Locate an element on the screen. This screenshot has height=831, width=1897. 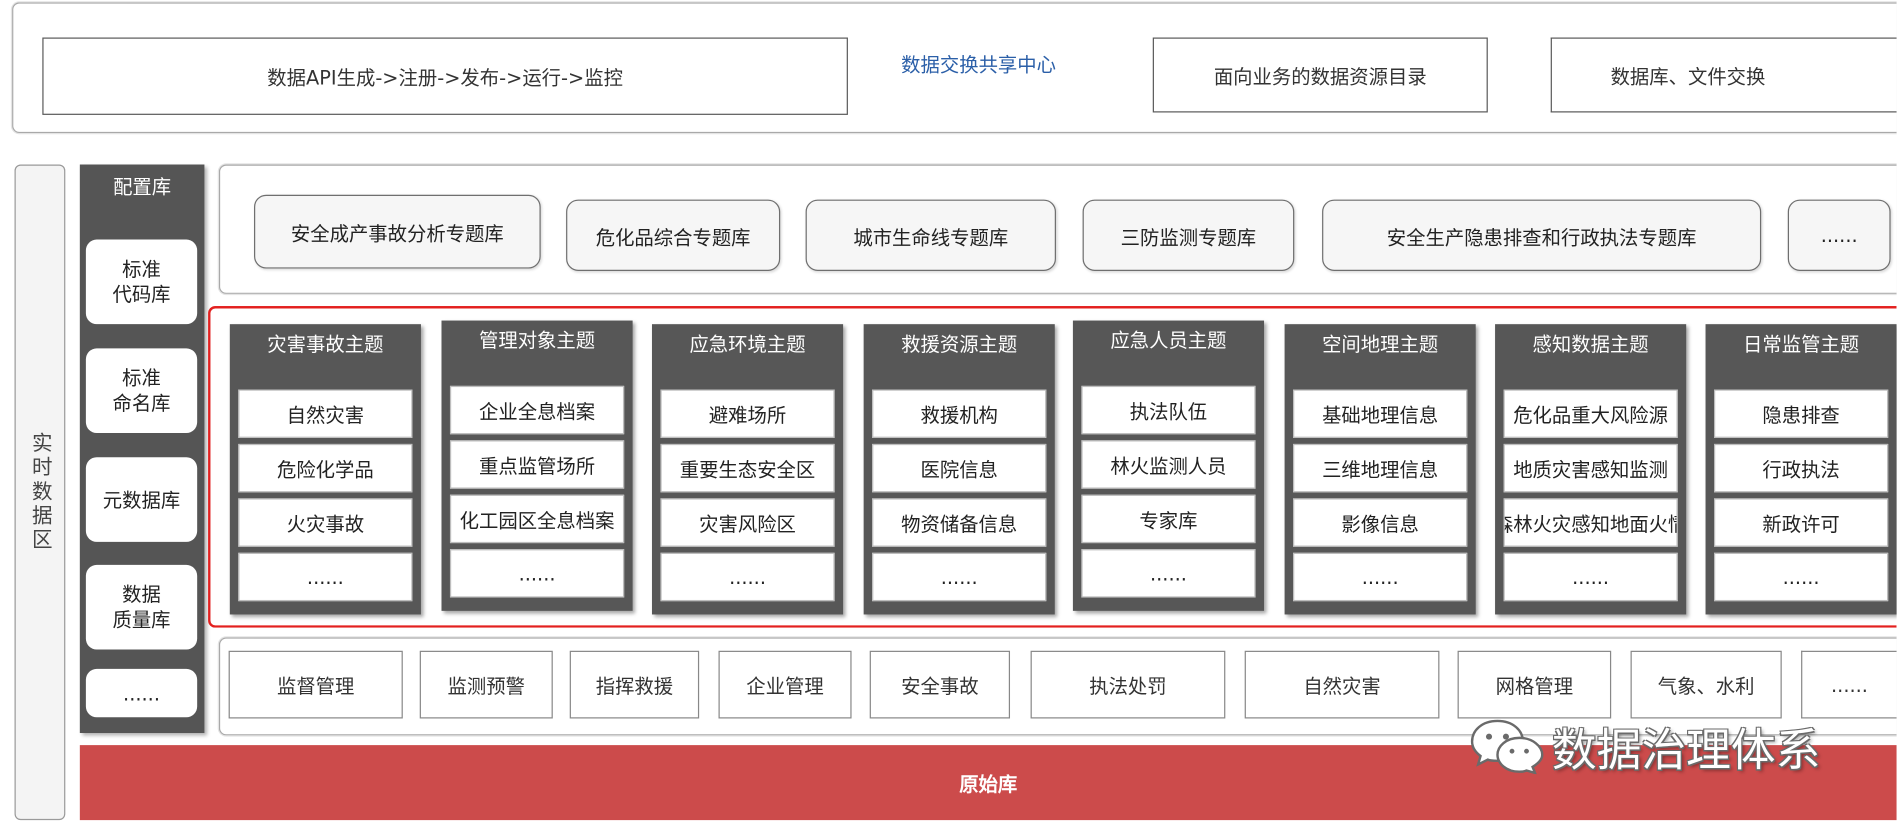
theme-item-label: 避难场所 is located at coordinates (747, 415).